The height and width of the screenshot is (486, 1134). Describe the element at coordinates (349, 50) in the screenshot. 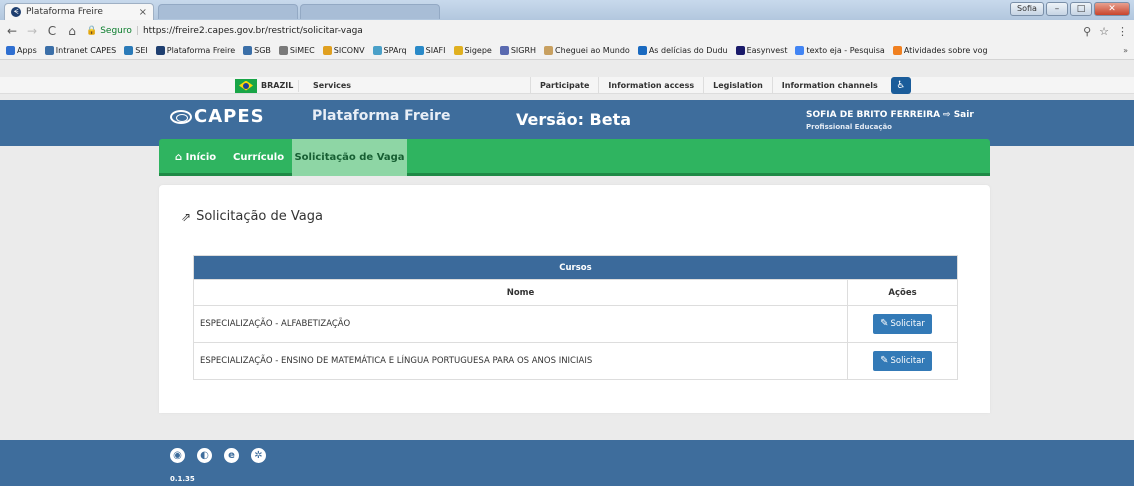

I see `bookmark-label: SICONV` at that location.